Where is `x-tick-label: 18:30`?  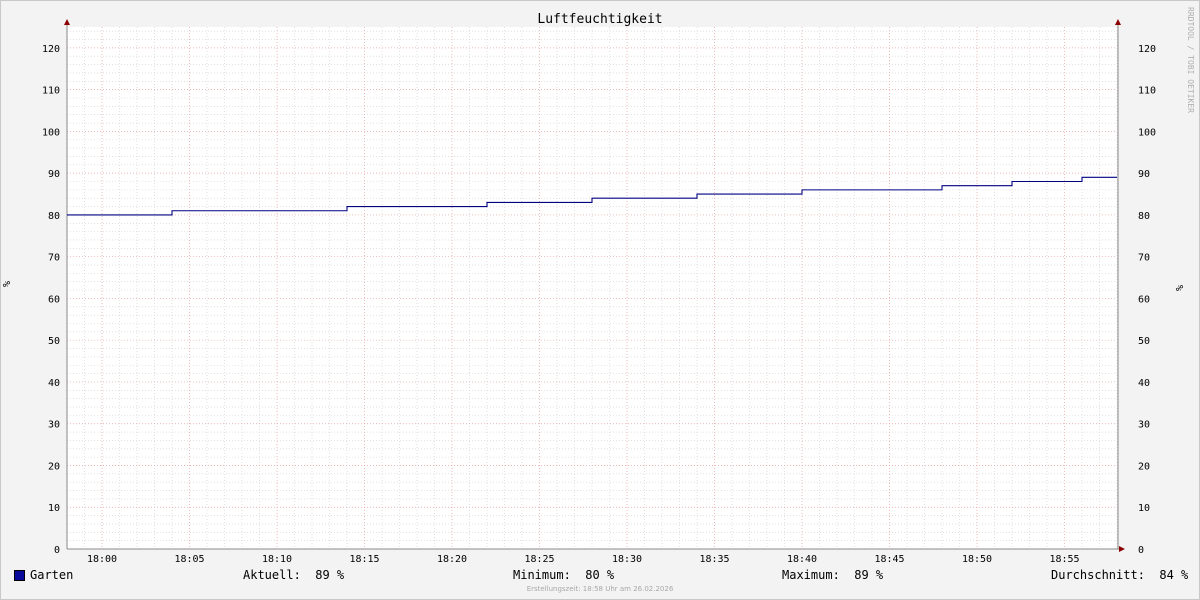 x-tick-label: 18:30 is located at coordinates (627, 559).